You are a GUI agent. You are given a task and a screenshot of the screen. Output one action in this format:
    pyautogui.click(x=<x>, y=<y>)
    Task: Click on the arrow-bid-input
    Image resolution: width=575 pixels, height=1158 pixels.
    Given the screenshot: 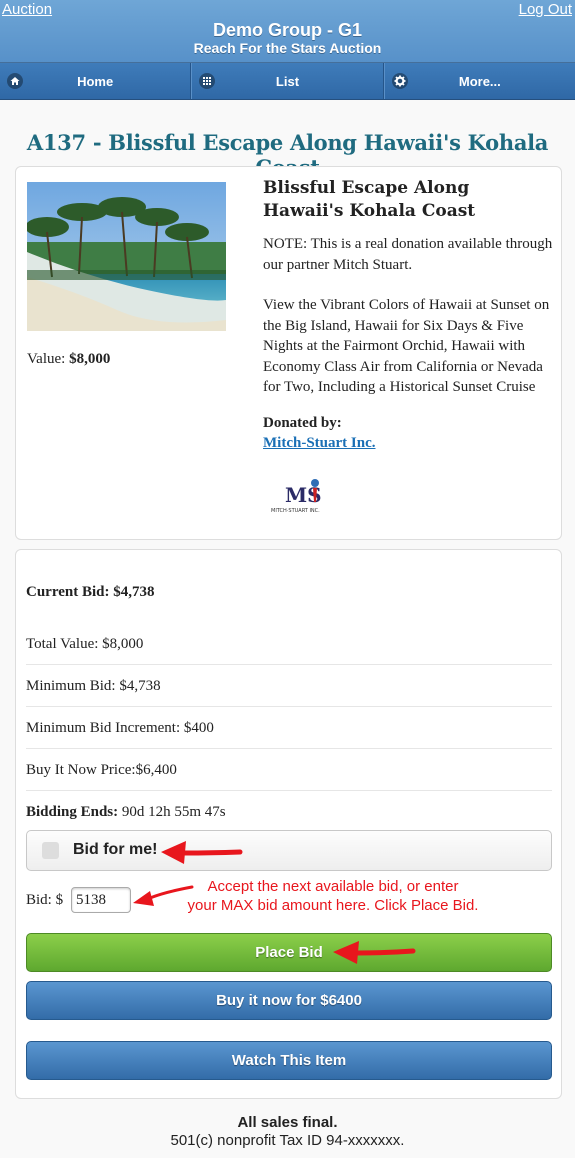 What is the action you would take?
    pyautogui.click(x=171, y=892)
    